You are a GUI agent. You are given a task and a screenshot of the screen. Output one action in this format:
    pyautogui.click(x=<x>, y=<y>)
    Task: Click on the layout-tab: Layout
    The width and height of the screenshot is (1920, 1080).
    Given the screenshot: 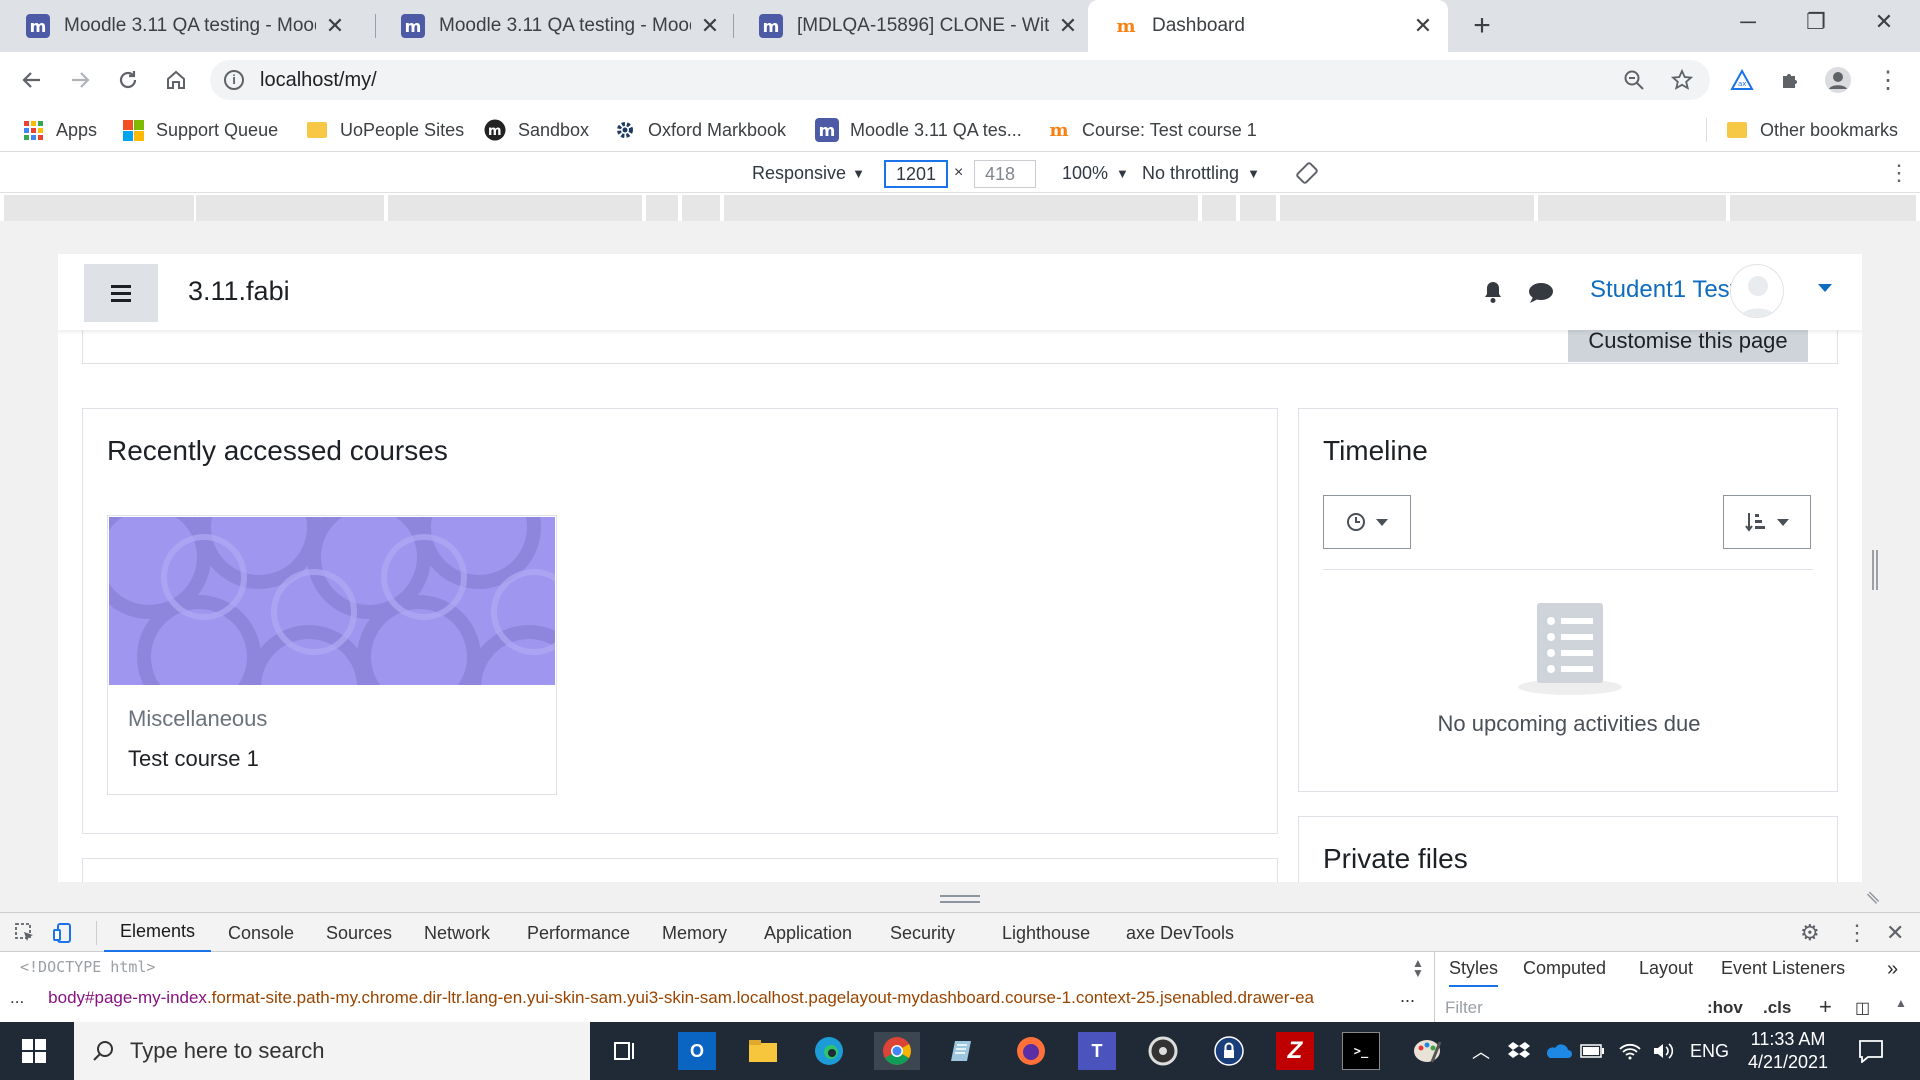 What is the action you would take?
    pyautogui.click(x=1666, y=968)
    